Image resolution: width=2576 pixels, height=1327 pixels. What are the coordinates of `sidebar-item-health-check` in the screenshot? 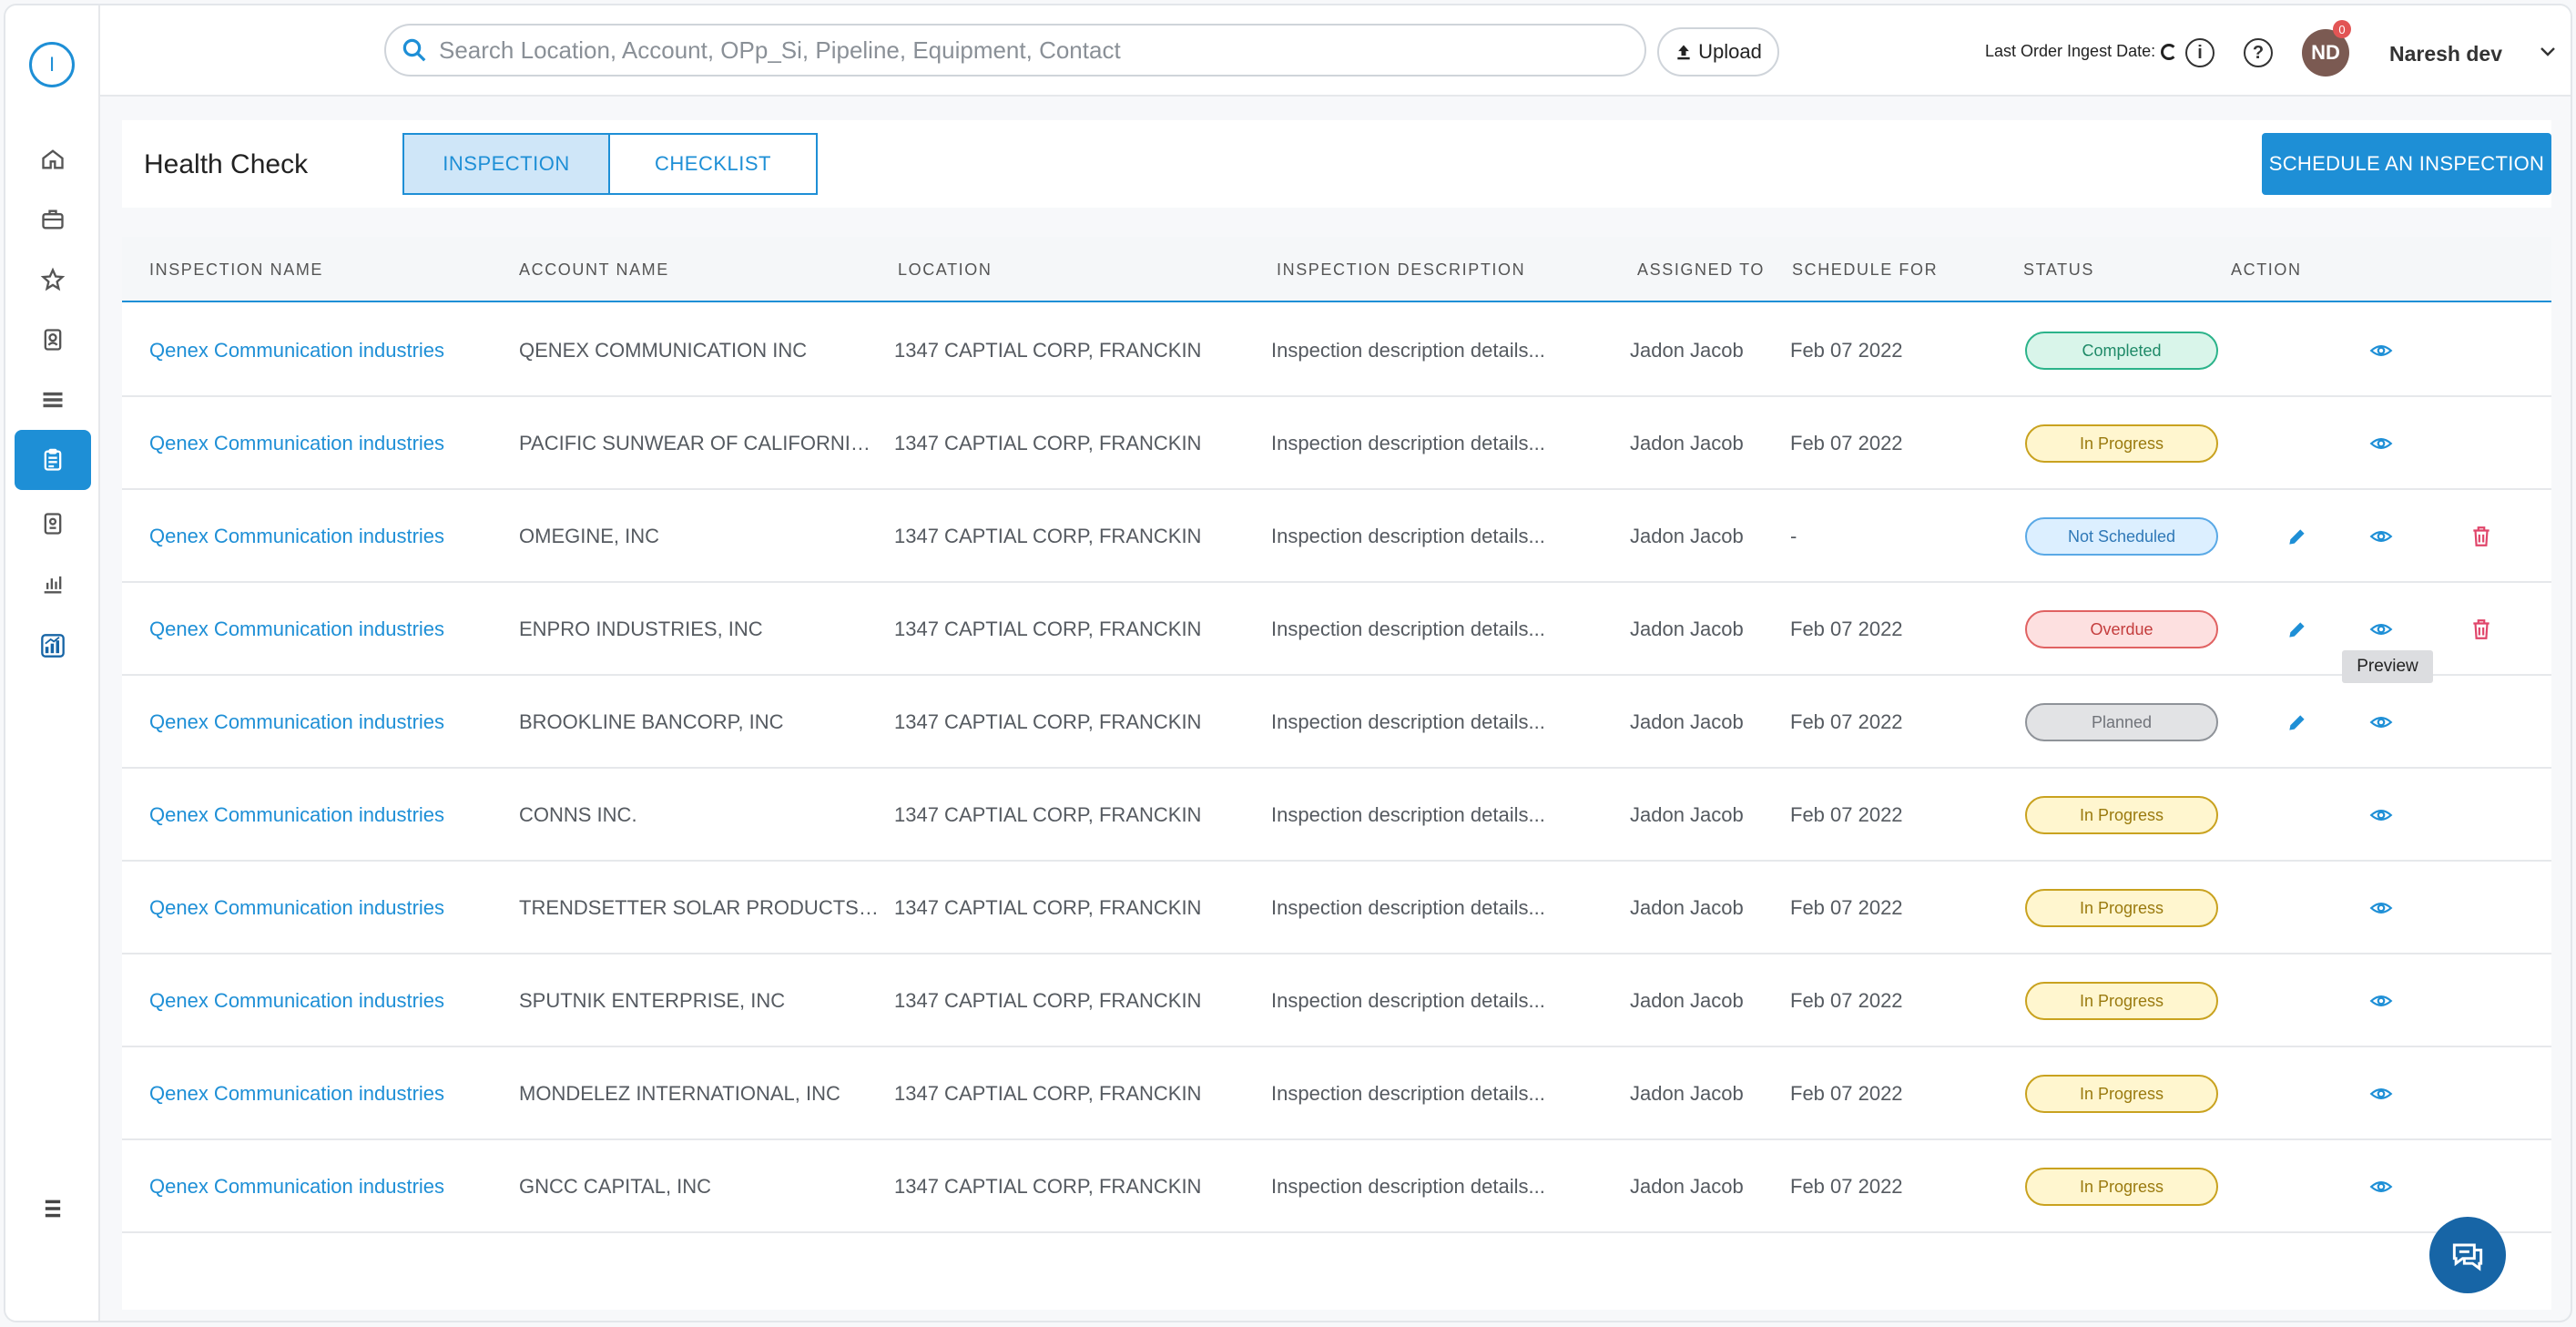 It's located at (53, 460).